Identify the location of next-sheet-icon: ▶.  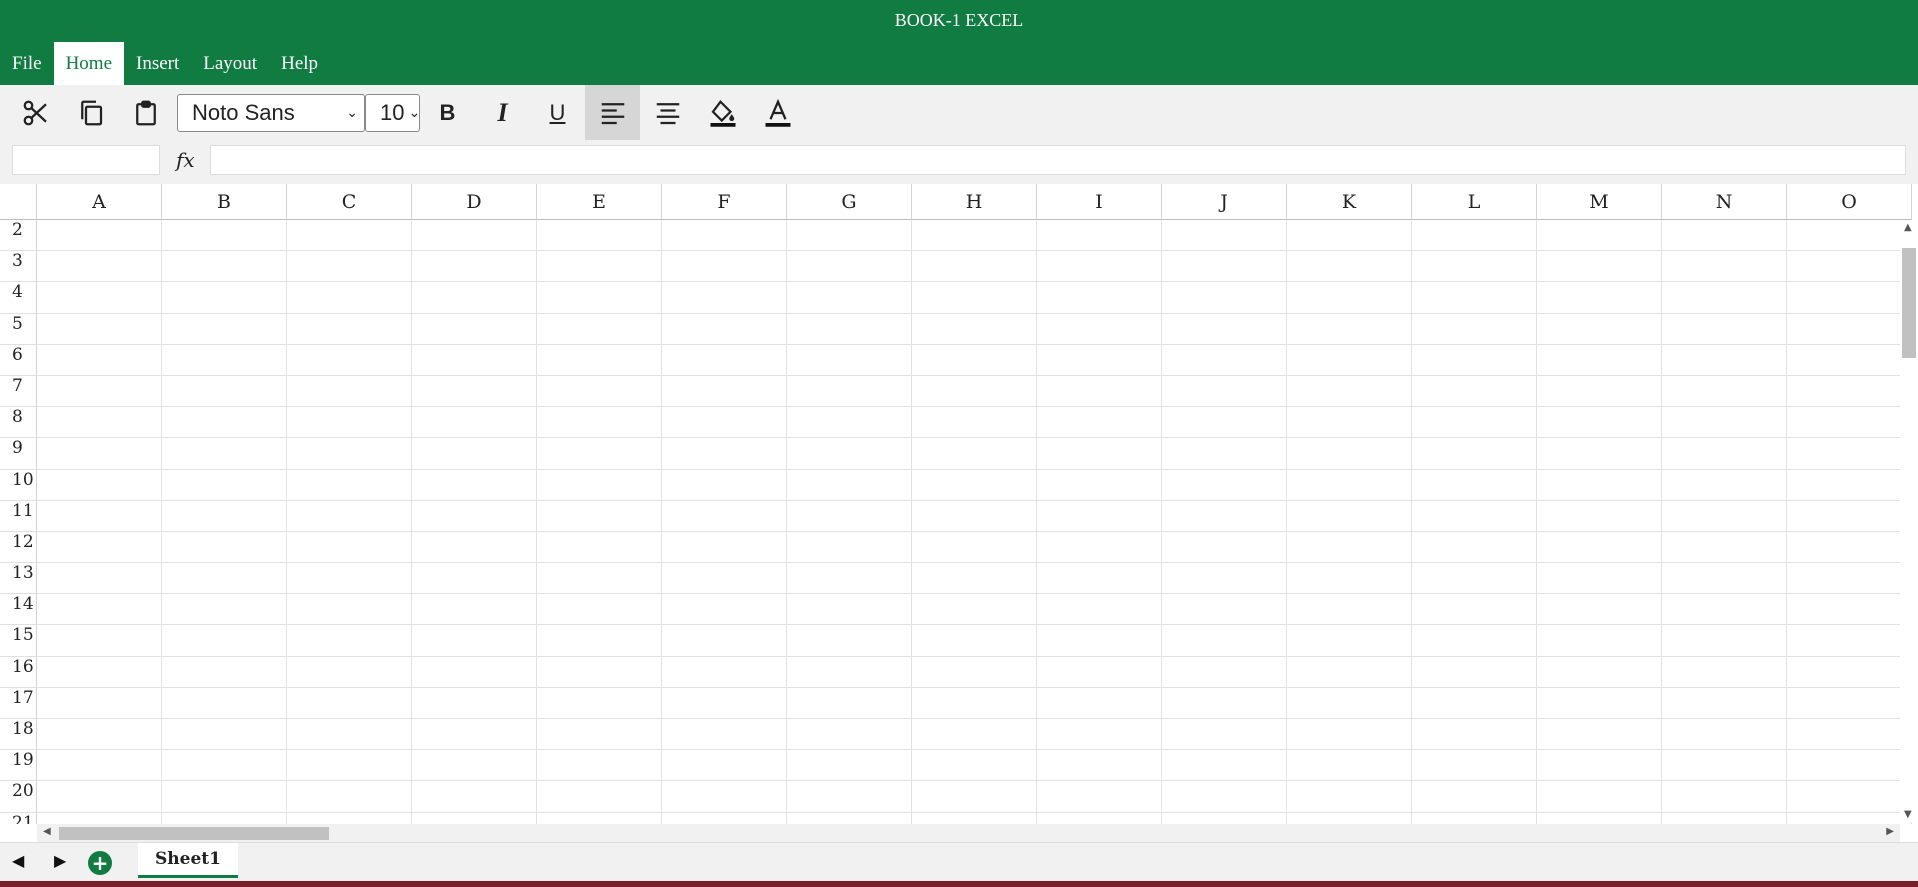
(60, 860).